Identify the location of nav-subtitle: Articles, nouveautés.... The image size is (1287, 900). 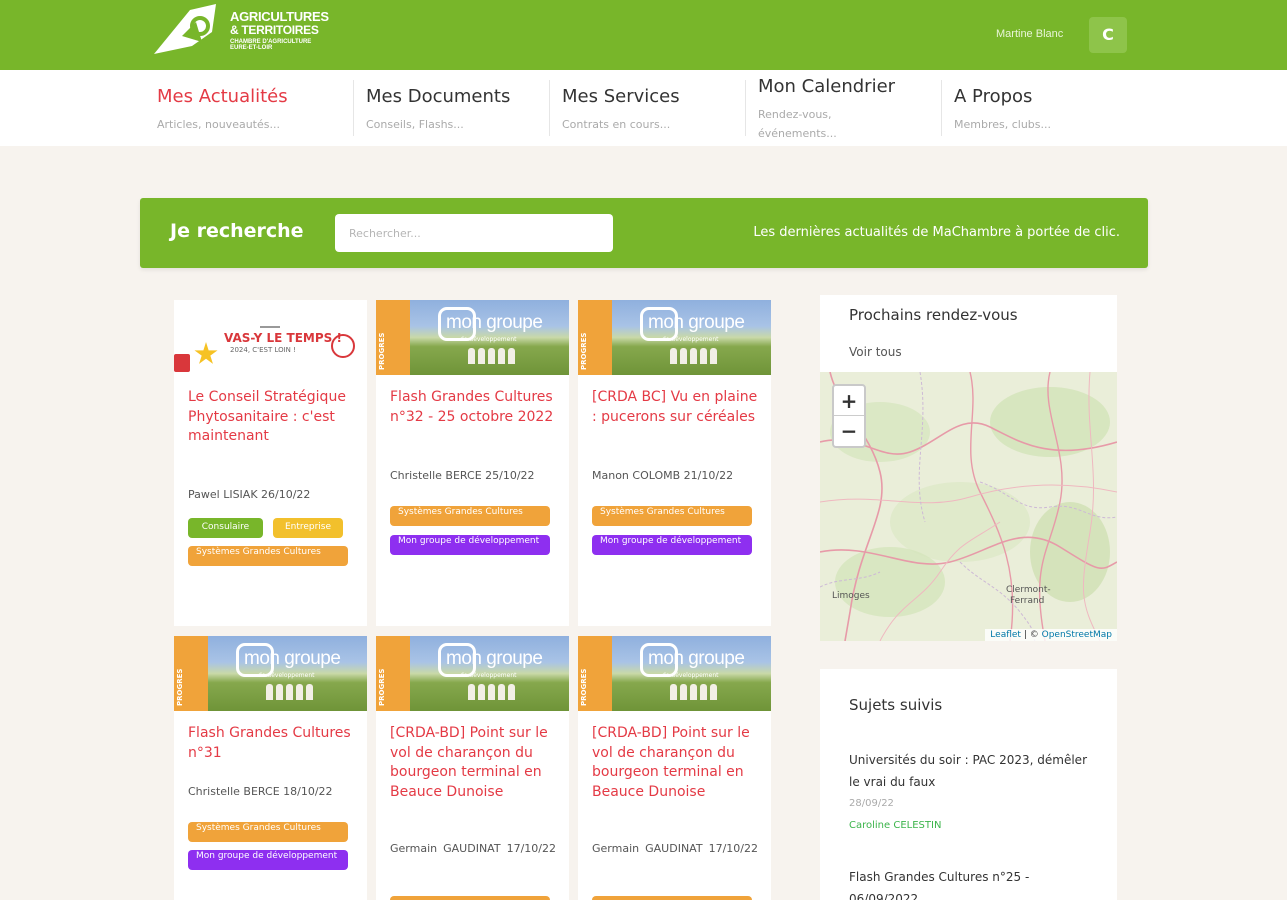
(218, 124).